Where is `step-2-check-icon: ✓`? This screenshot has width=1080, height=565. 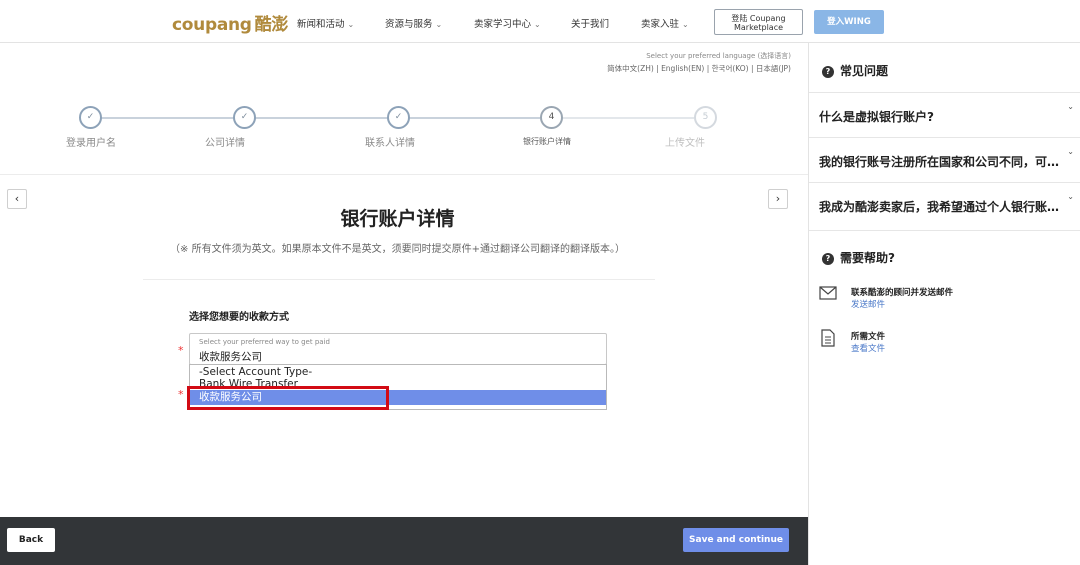 step-2-check-icon: ✓ is located at coordinates (244, 117).